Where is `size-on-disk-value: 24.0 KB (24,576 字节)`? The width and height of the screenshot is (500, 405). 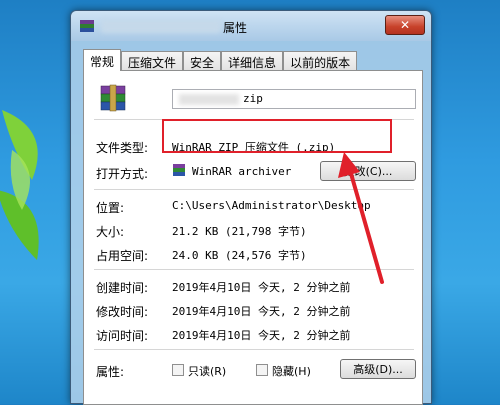
size-on-disk-value: 24.0 KB (24,576 字节) is located at coordinates (239, 255).